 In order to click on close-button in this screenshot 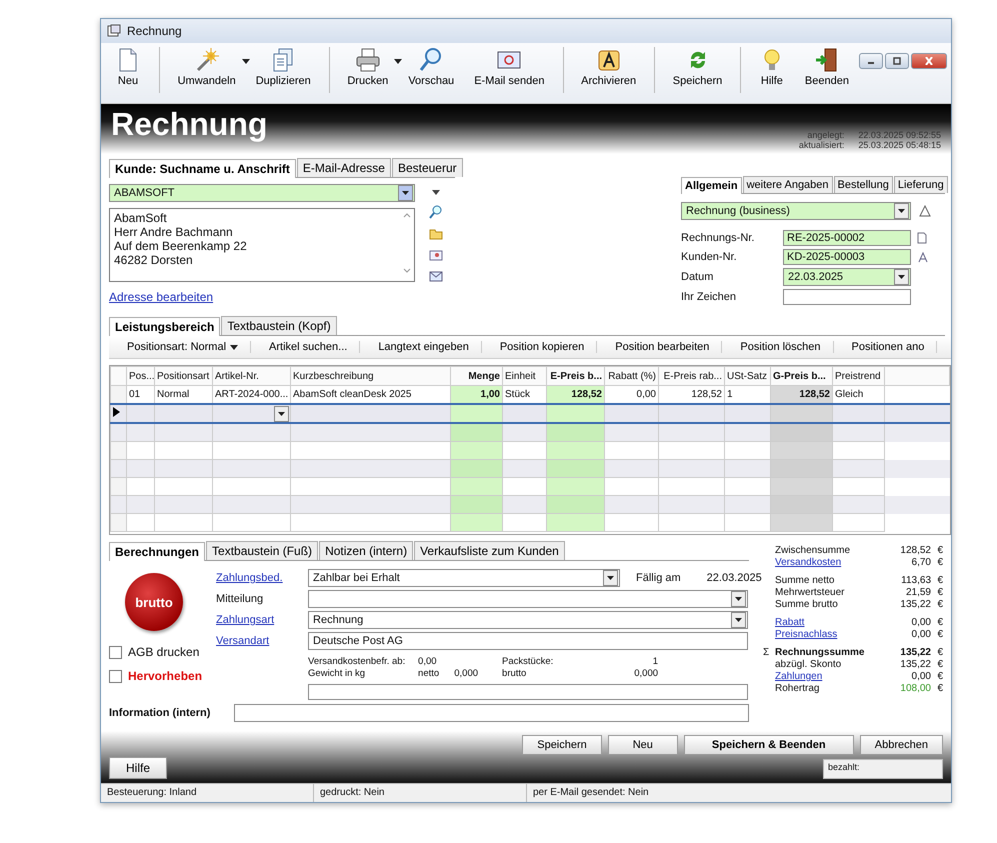, I will do `click(929, 61)`.